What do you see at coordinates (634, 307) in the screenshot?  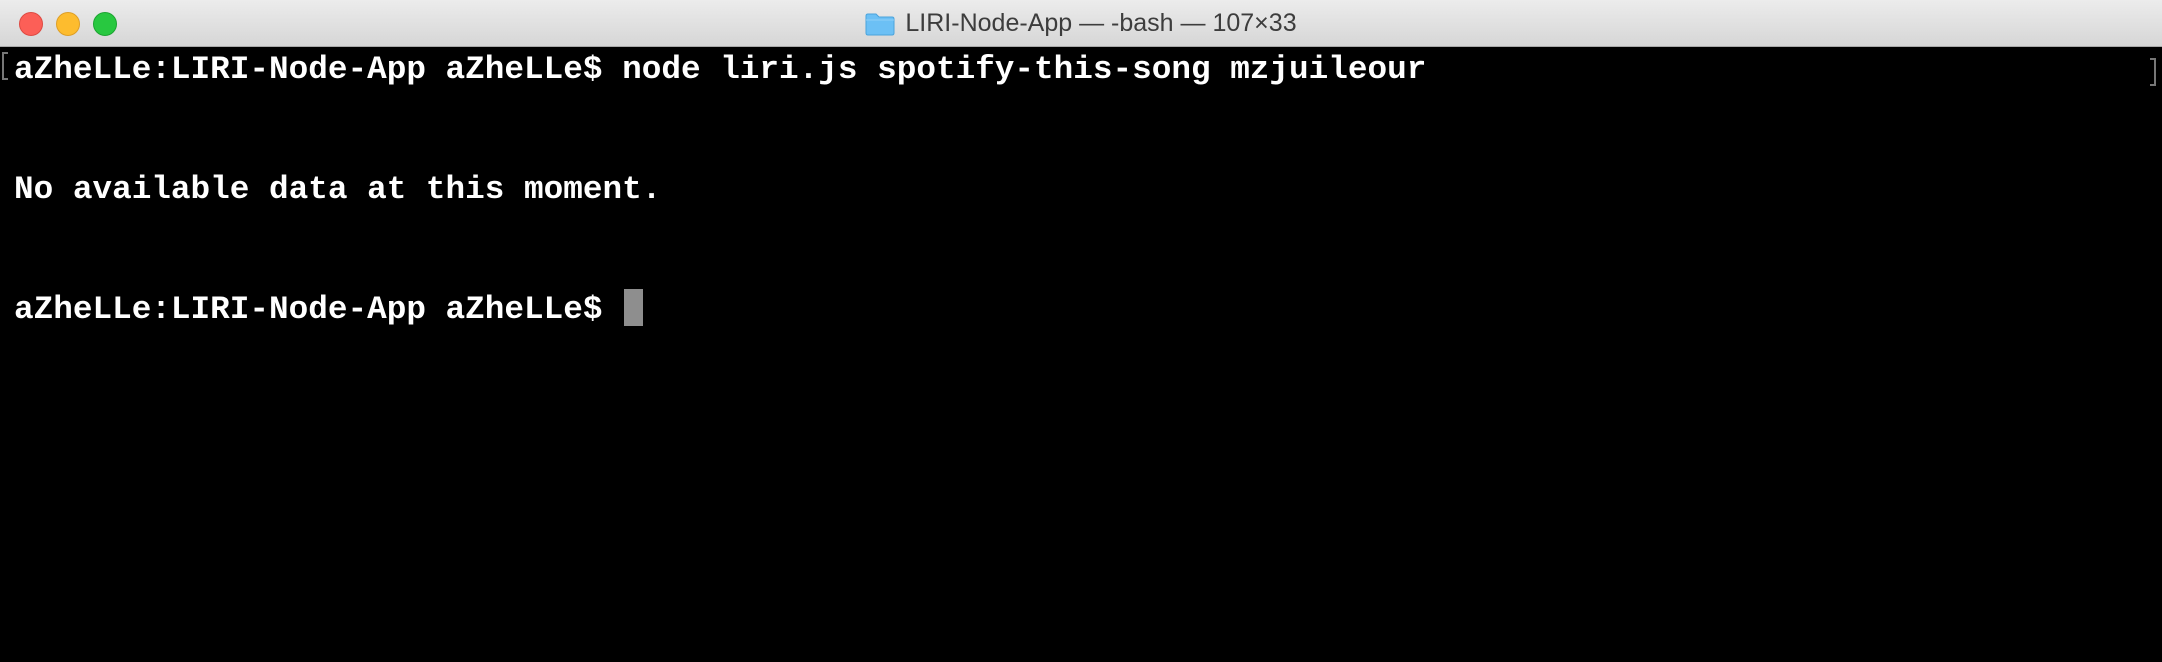 I see `text-cursor` at bounding box center [634, 307].